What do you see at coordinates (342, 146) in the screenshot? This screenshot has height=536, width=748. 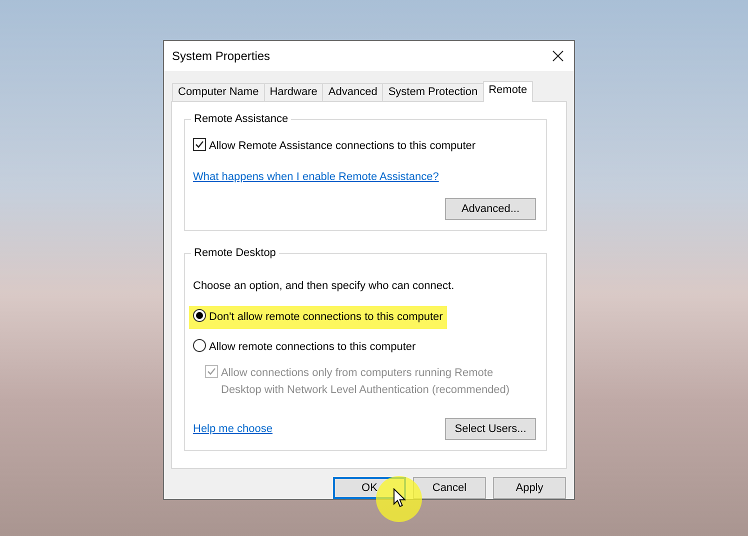 I see `checkbox-label: Allow Remote Assistance connections to this computer` at bounding box center [342, 146].